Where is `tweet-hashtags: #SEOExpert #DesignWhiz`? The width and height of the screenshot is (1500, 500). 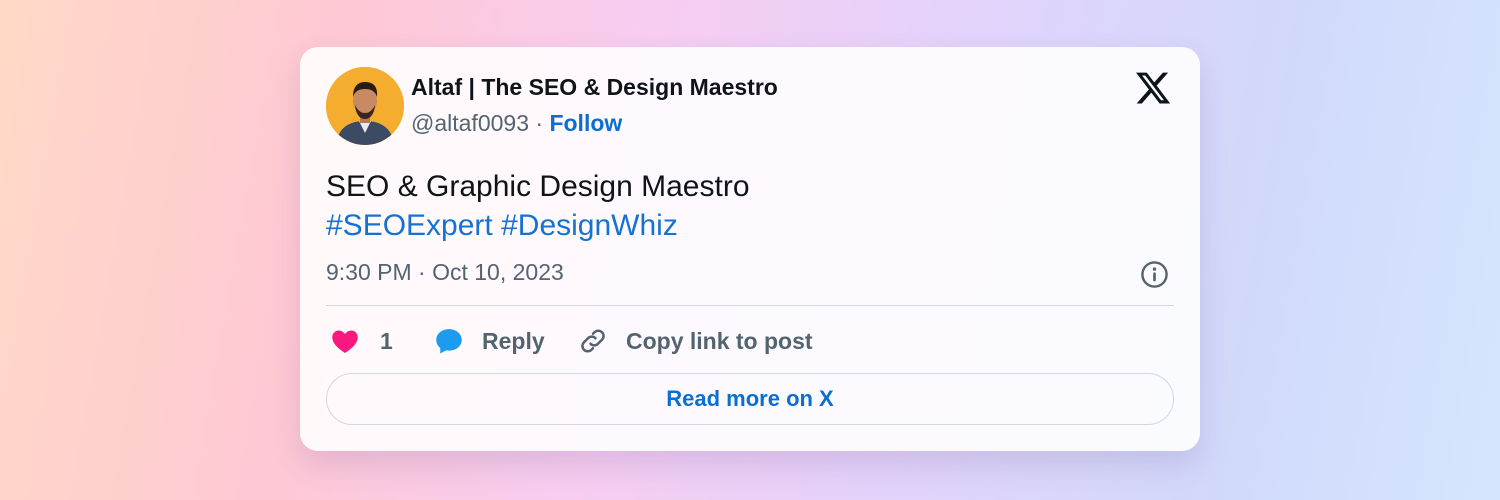 tweet-hashtags: #SEOExpert #DesignWhiz is located at coordinates (538, 225).